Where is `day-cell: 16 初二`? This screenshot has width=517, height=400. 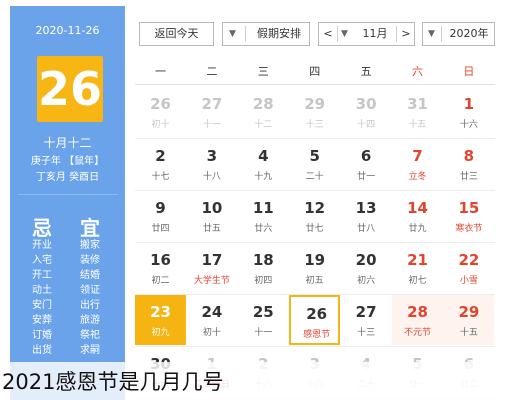
day-cell: 16 初二 is located at coordinates (160, 268).